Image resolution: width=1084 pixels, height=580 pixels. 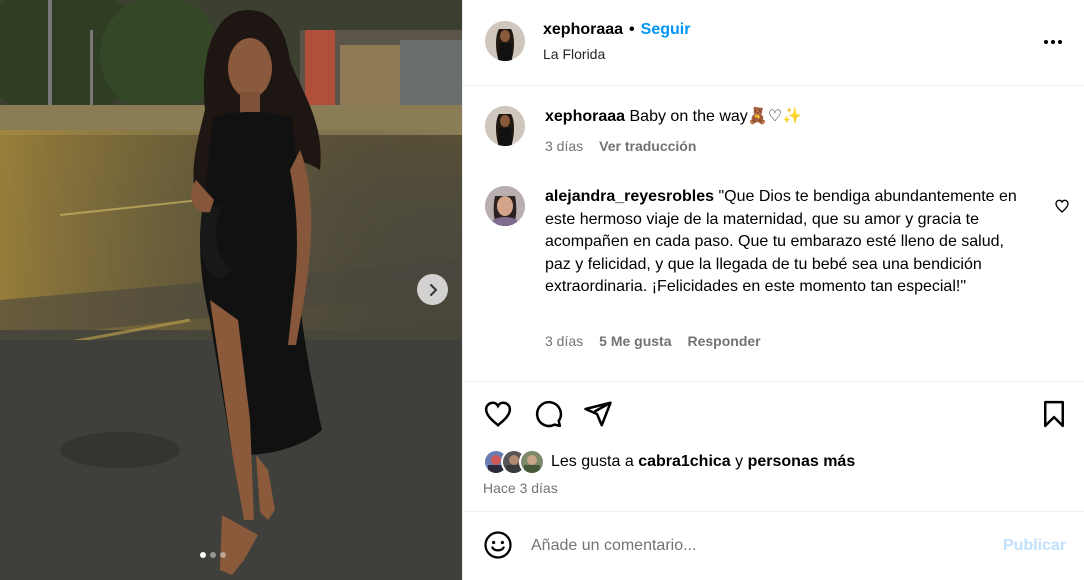 I want to click on likes-user: cabra1chica, so click(x=684, y=461).